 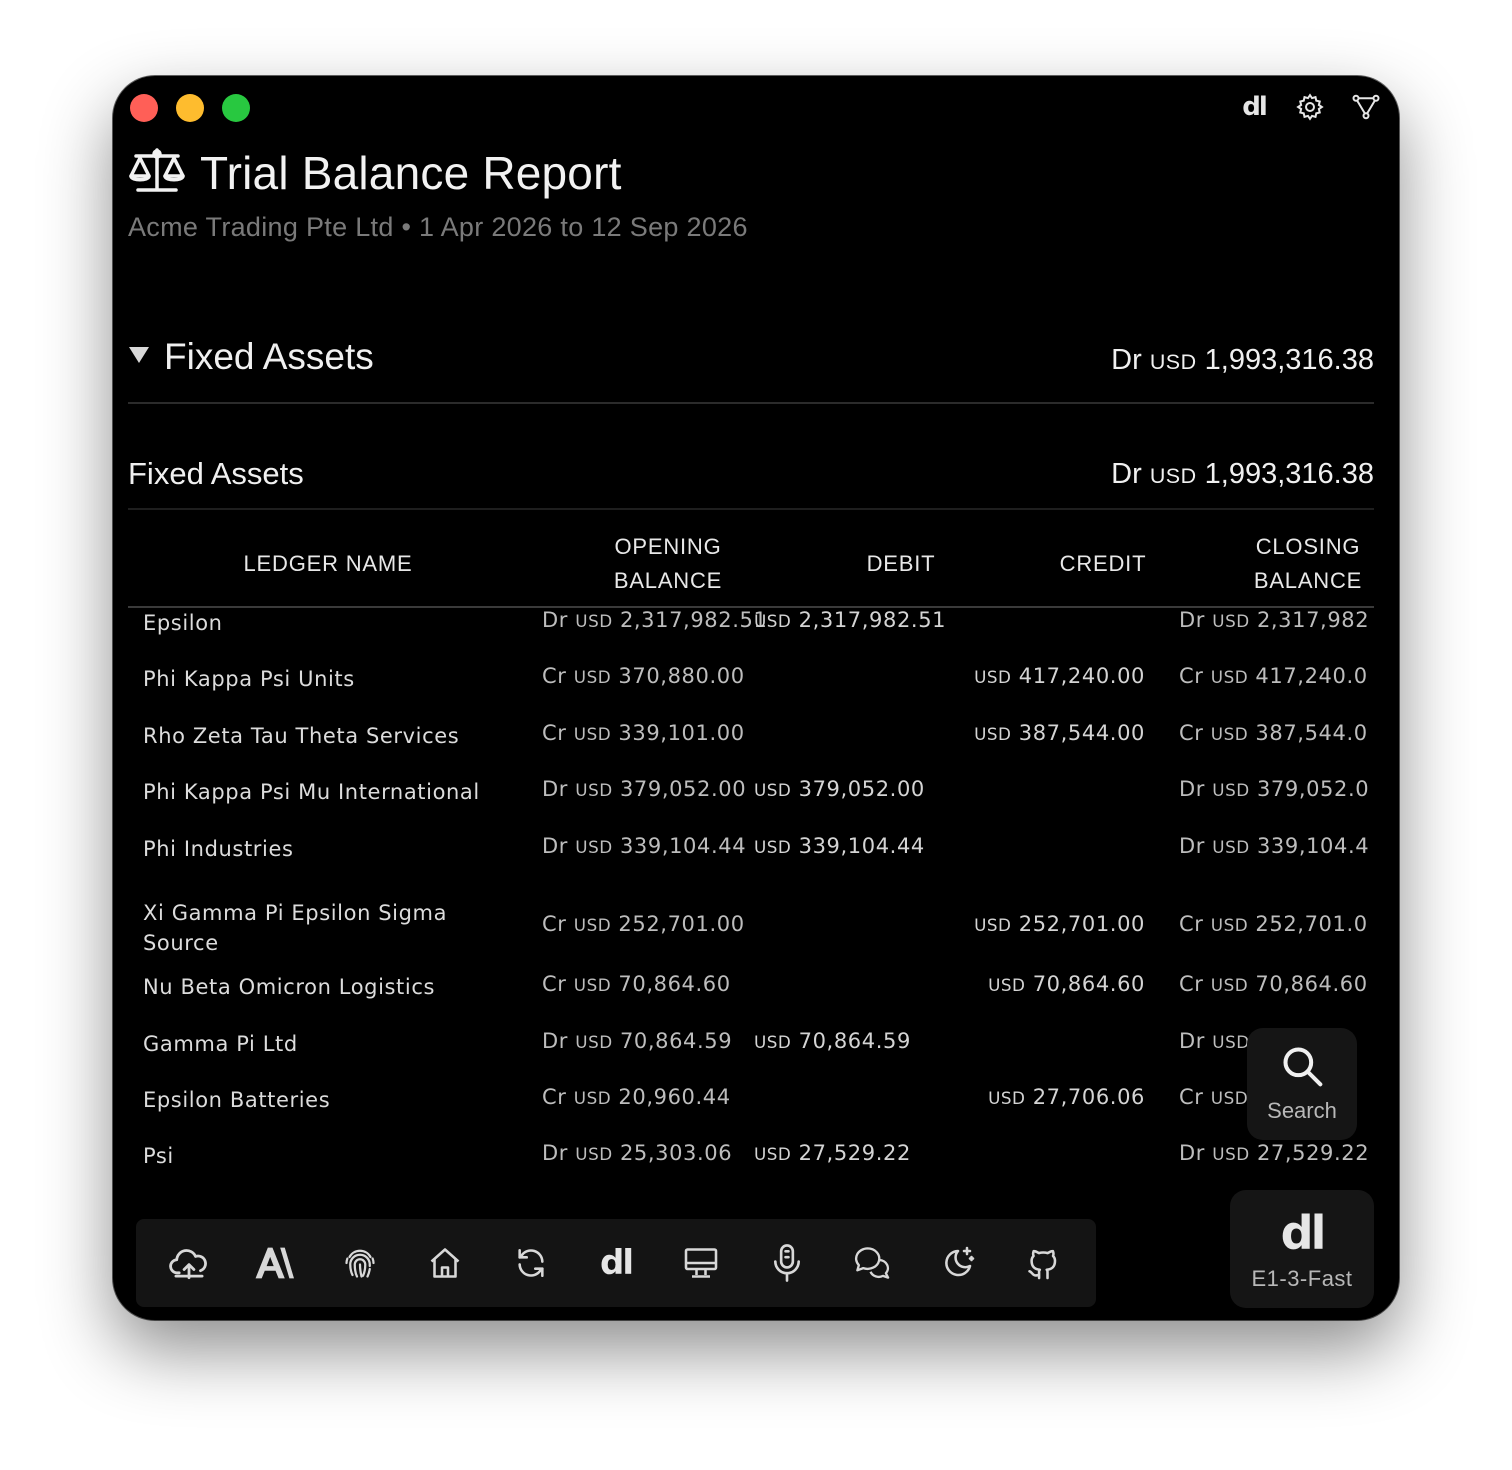 What do you see at coordinates (411, 173) in the screenshot?
I see `page-title: Trial Balance Report` at bounding box center [411, 173].